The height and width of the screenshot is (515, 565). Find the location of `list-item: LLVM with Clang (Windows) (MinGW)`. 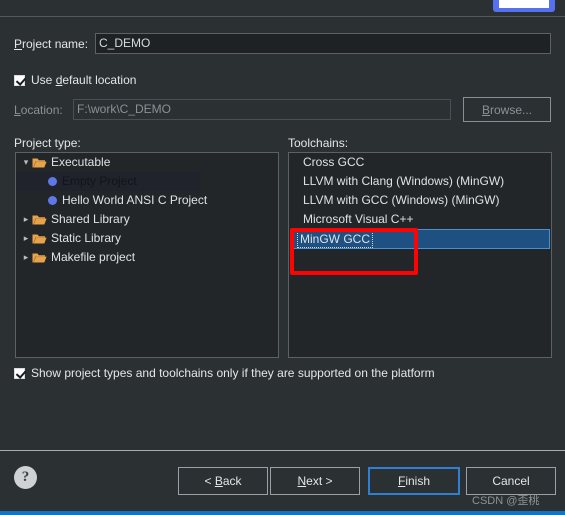

list-item: LLVM with Clang (Windows) (MinGW) is located at coordinates (420, 181).